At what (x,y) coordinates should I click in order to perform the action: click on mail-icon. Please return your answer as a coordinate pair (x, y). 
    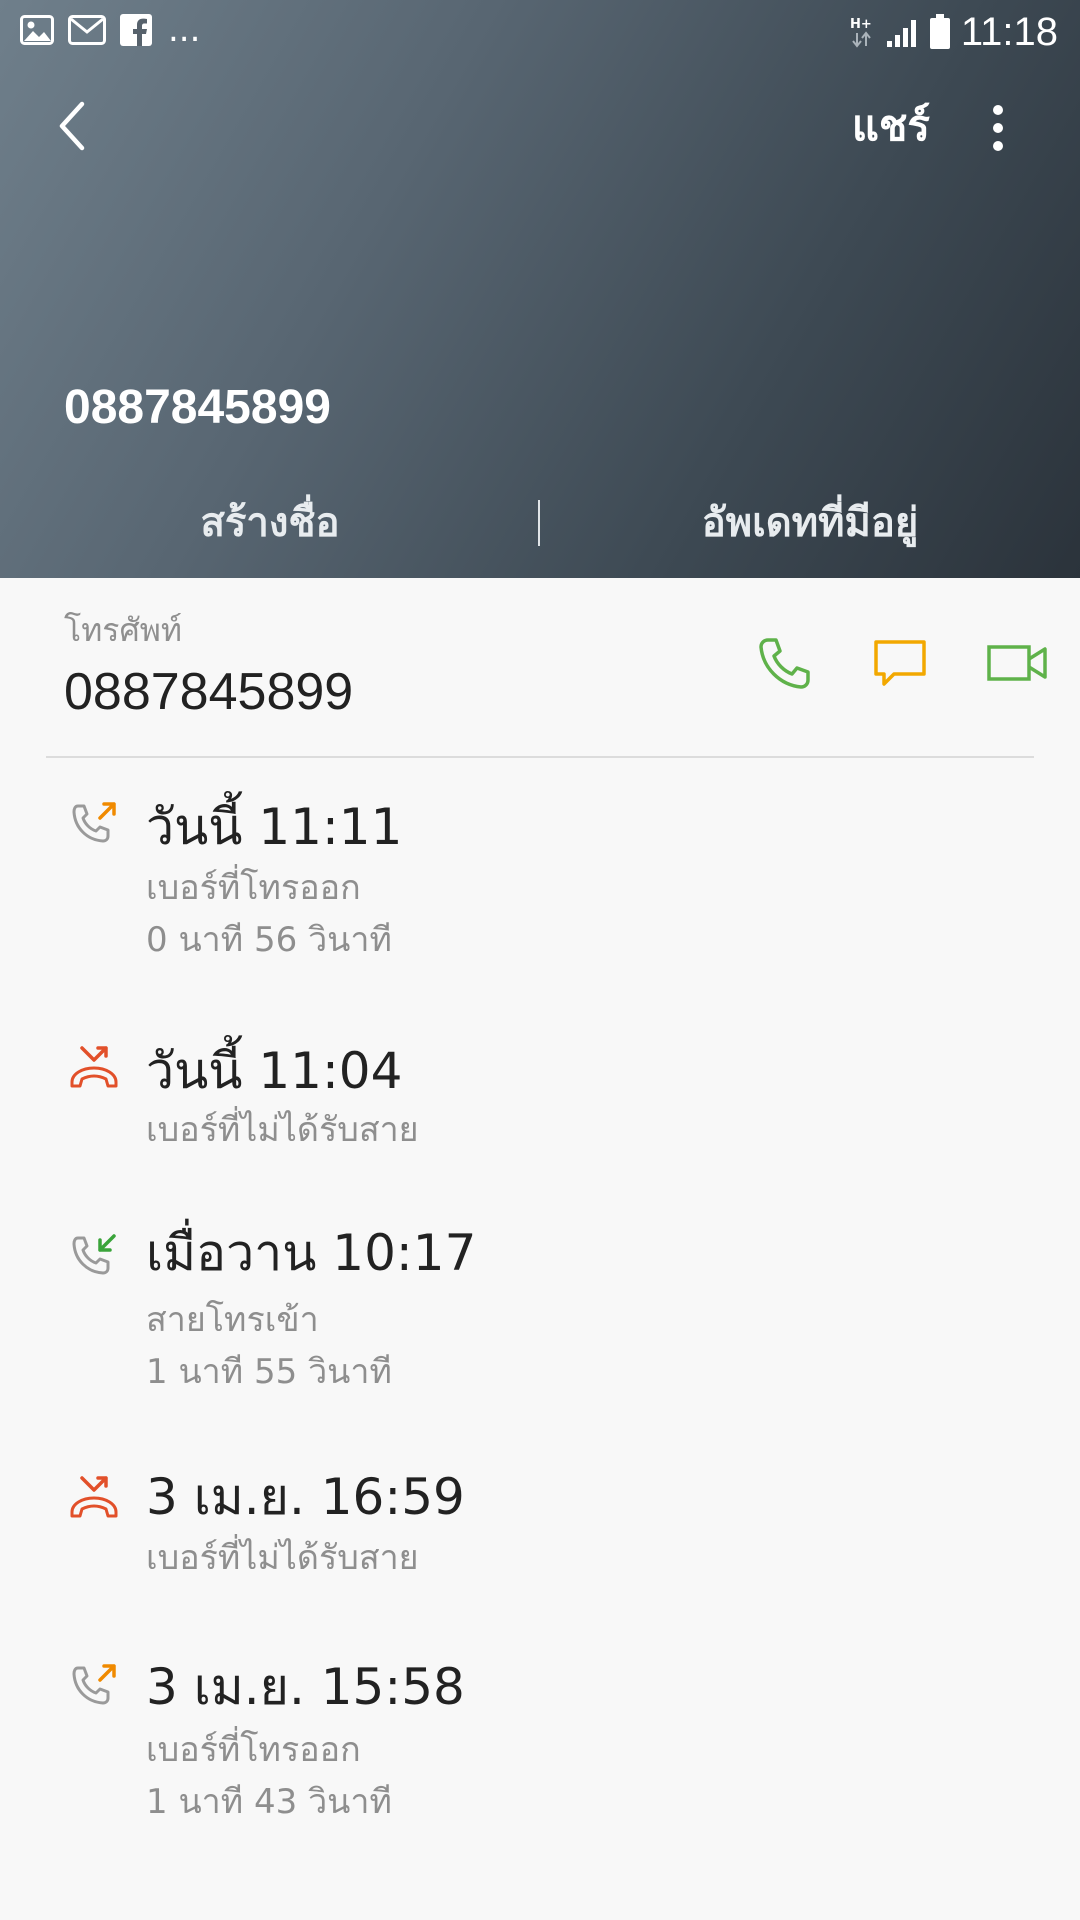
    Looking at the image, I should click on (87, 30).